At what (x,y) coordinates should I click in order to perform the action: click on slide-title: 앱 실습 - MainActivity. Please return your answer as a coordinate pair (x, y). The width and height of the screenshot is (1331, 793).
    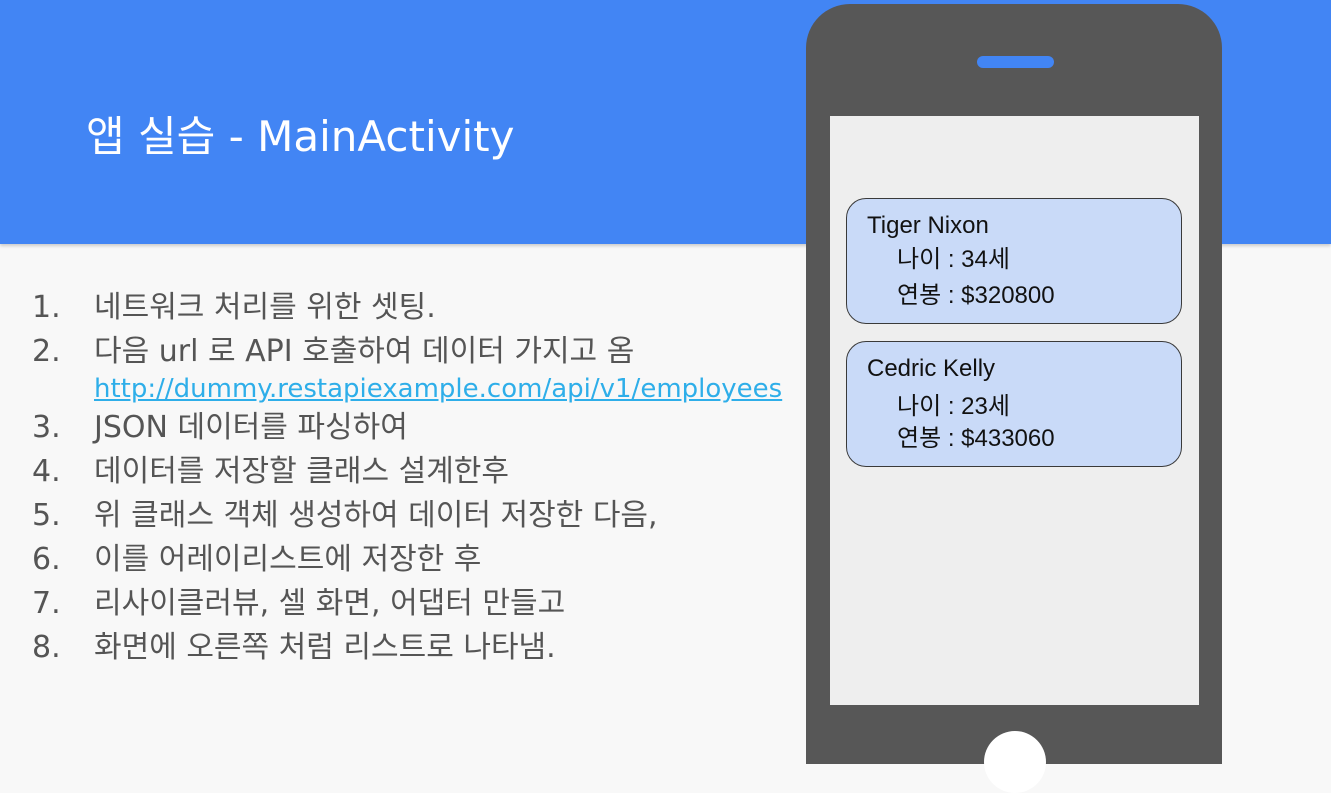
    Looking at the image, I should click on (300, 136).